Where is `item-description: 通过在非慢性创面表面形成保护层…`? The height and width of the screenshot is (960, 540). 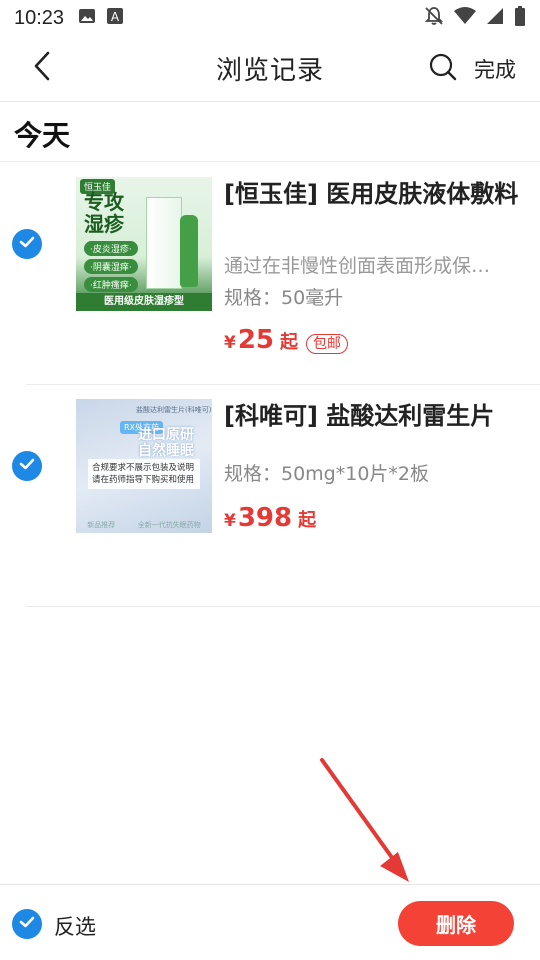
item-description: 通过在非慢性创面表面形成保护层… is located at coordinates (364, 266).